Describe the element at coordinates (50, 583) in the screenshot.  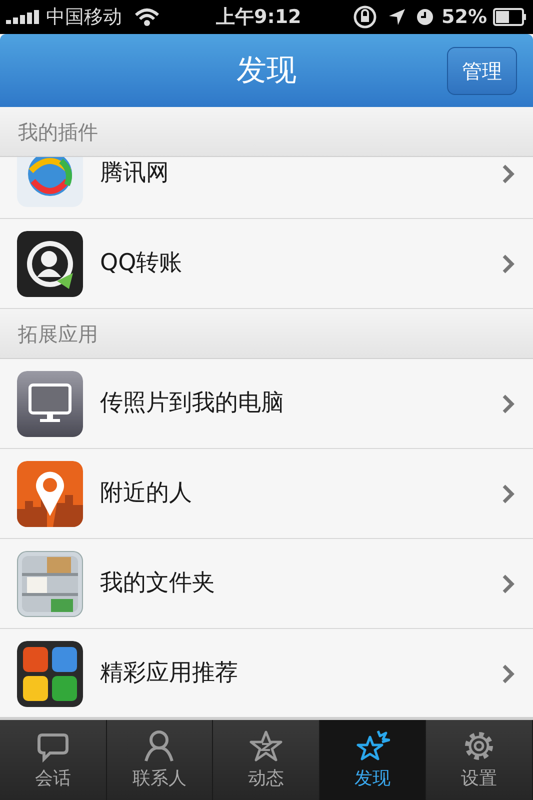
I see `shelf-icon` at that location.